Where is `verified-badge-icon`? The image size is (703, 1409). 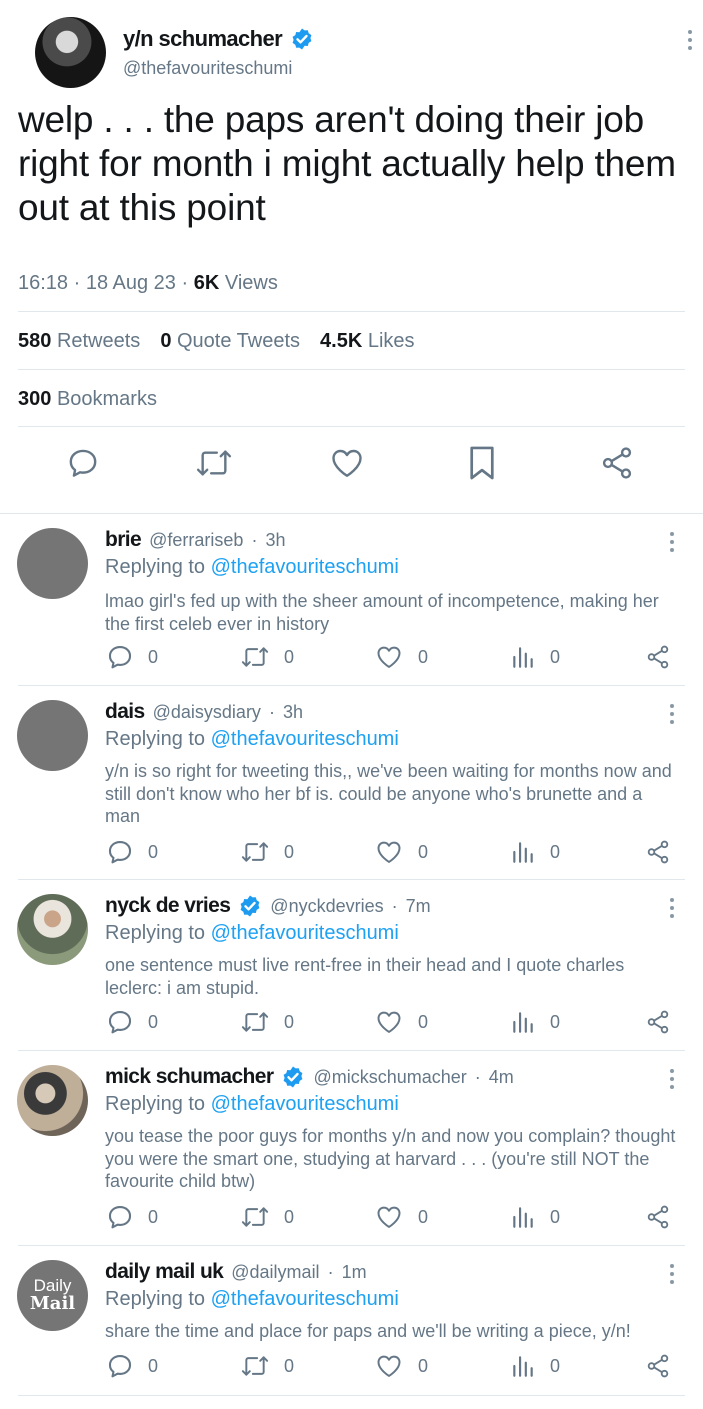 verified-badge-icon is located at coordinates (250, 906).